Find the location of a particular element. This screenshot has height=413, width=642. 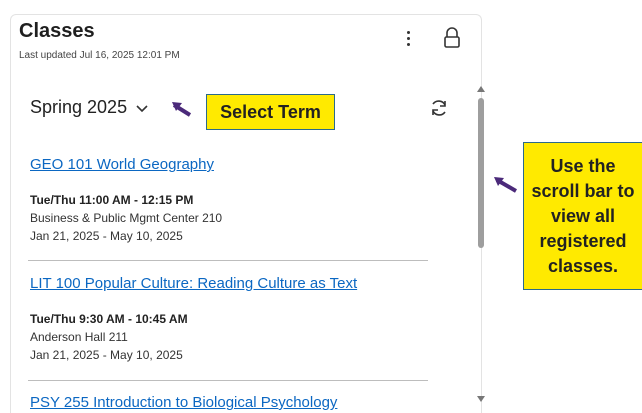

last-updated-text: Last updated Jul 16, 2025 12:01 PM is located at coordinates (99, 55).